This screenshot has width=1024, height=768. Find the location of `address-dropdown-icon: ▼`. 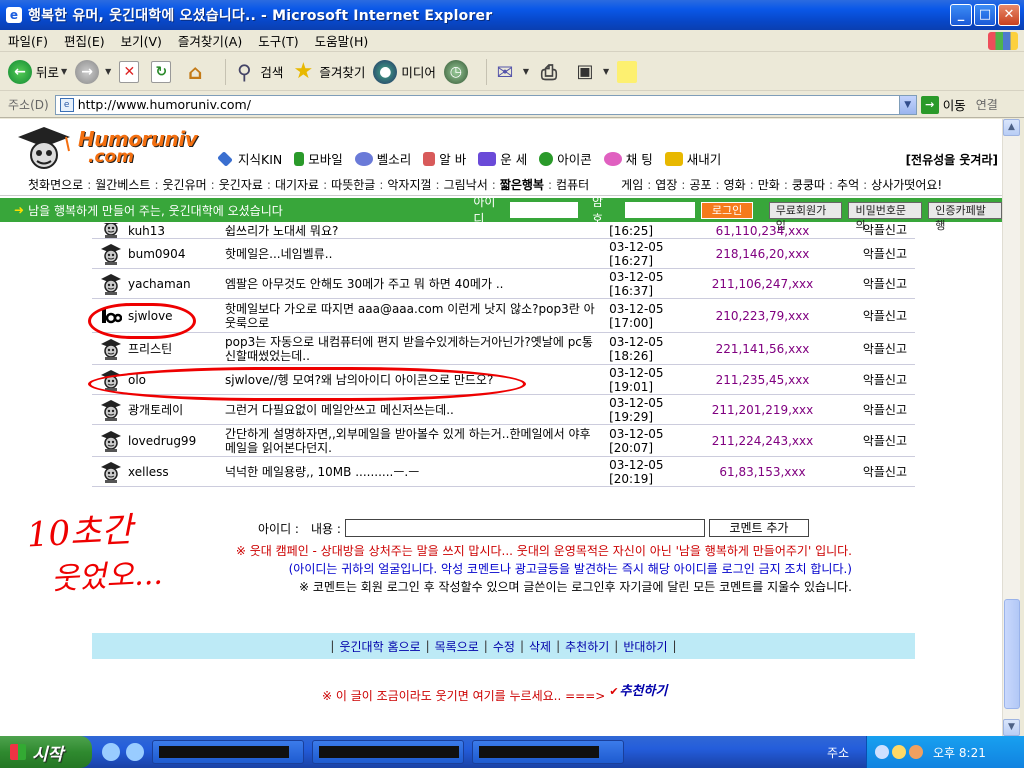

address-dropdown-icon: ▼ is located at coordinates (907, 104).